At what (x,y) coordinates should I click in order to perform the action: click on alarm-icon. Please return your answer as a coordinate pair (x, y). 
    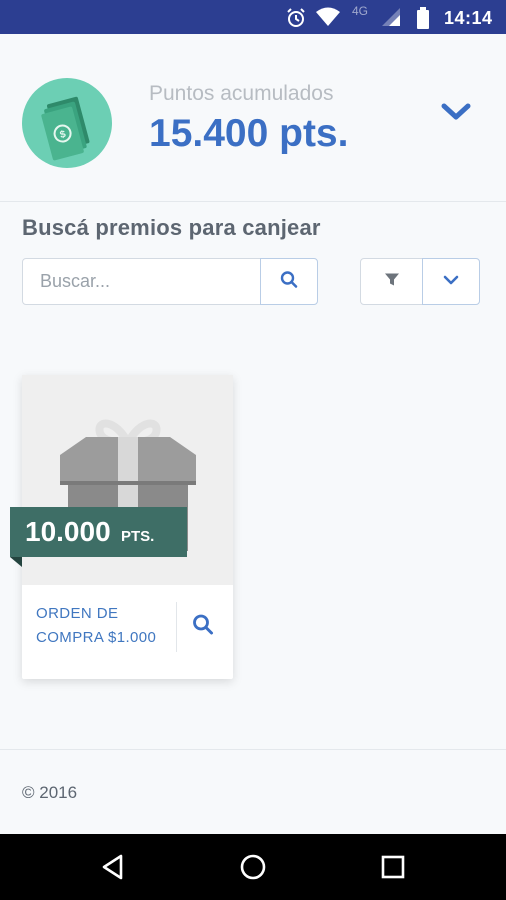
    Looking at the image, I should click on (296, 20).